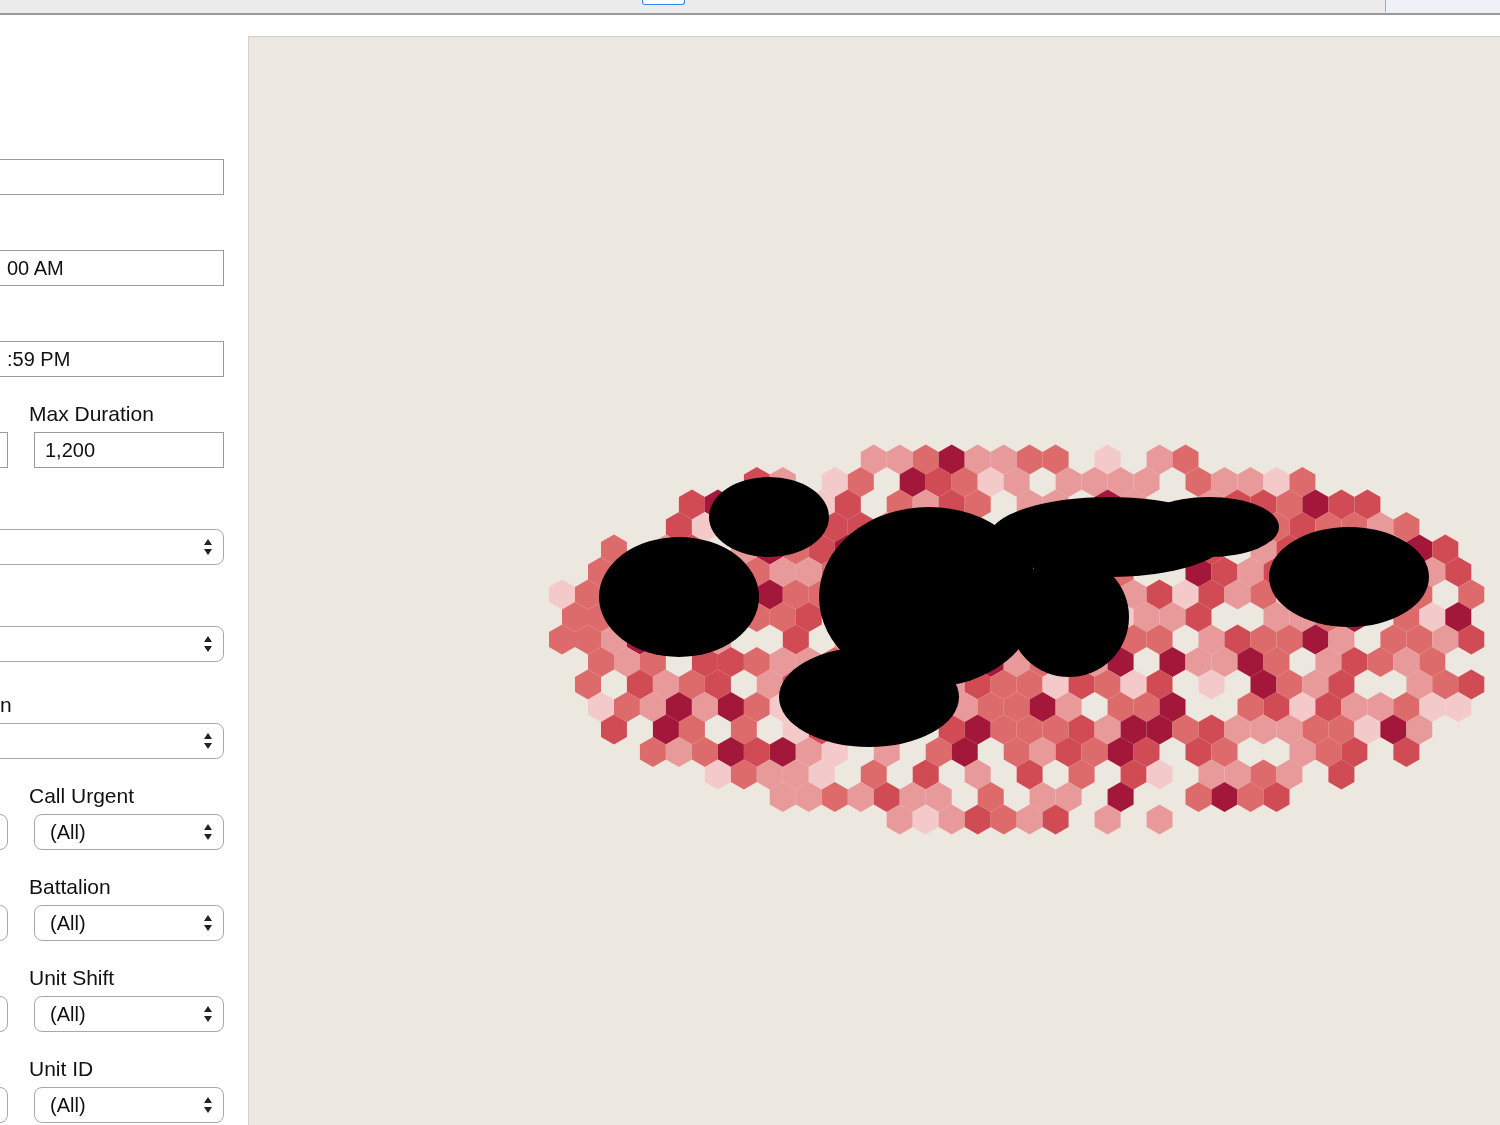 This screenshot has width=1500, height=1125. Describe the element at coordinates (92, 414) in the screenshot. I see `field-label: Max Duration` at that location.